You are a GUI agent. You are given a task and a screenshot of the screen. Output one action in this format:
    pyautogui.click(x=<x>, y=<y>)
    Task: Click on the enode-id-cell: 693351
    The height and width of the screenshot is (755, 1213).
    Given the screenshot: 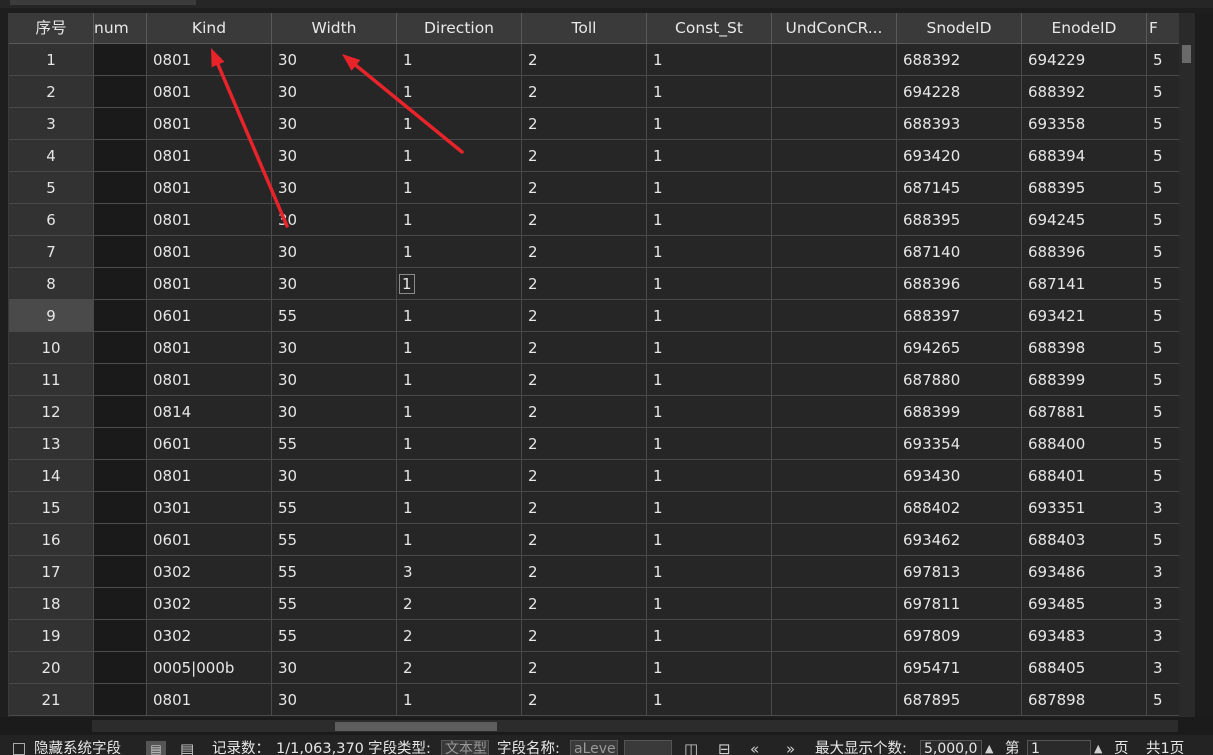 What is the action you would take?
    pyautogui.click(x=1084, y=508)
    